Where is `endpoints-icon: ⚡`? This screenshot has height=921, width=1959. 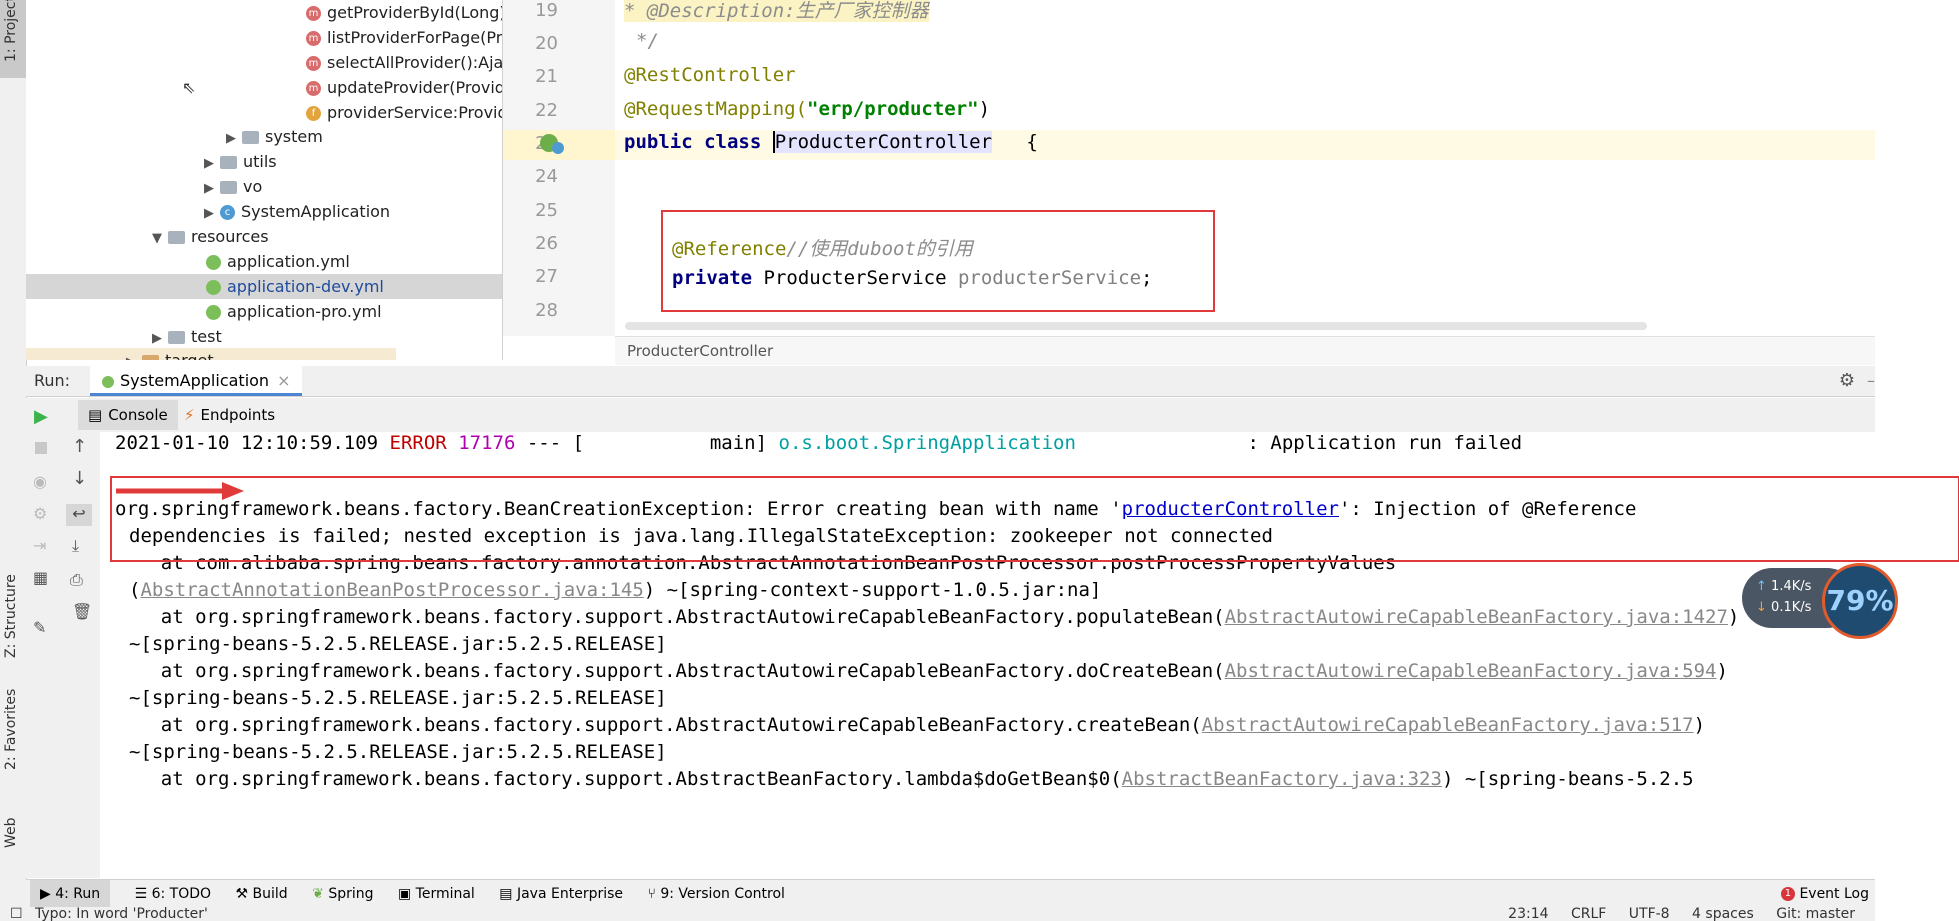
endpoints-icon: ⚡ is located at coordinates (189, 415).